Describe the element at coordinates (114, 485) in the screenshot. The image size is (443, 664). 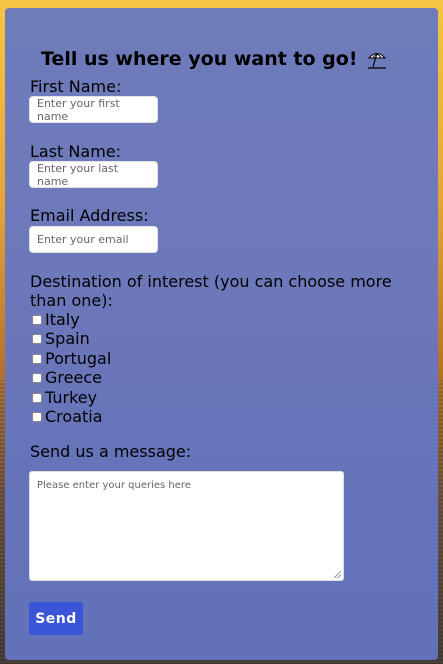
I see `message-placeholder: Please enter your queries here` at that location.